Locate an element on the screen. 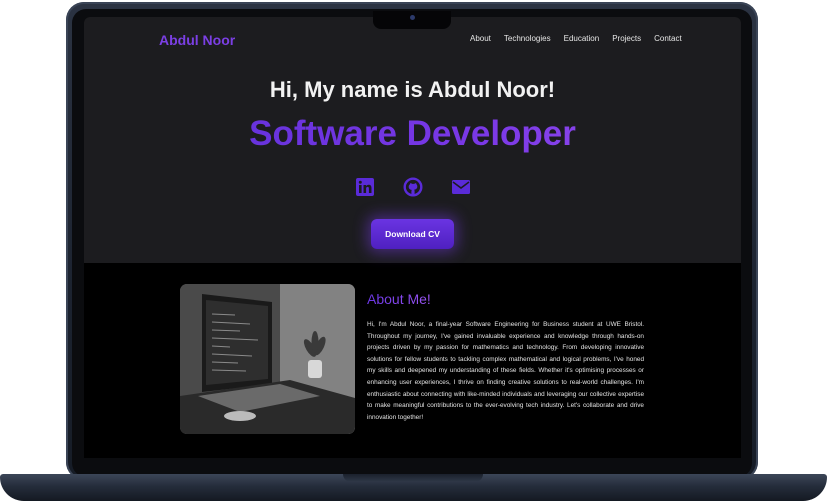 Image resolution: width=827 pixels, height=503 pixels. github-icon is located at coordinates (413, 187).